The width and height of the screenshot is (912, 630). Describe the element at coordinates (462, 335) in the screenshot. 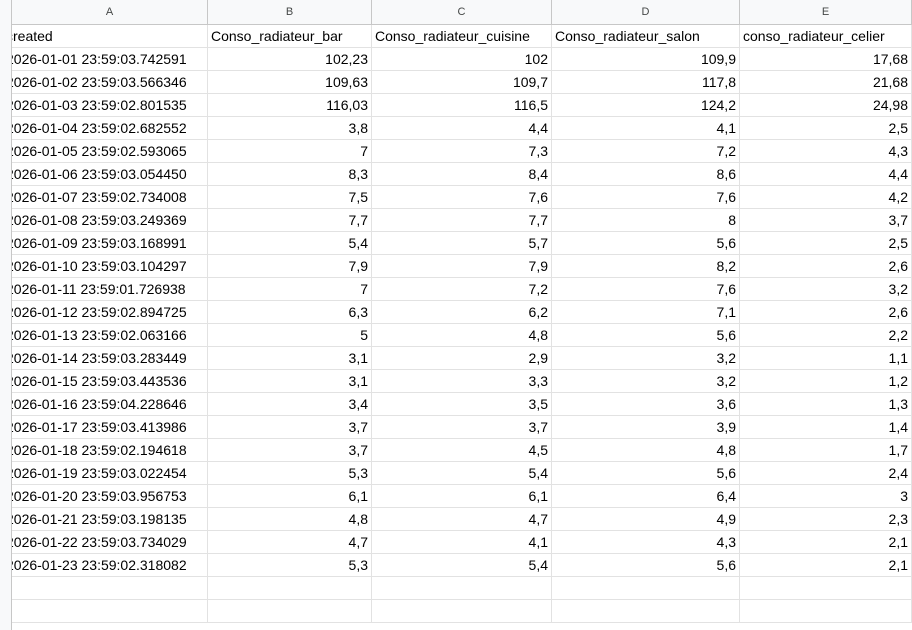

I see `cell-c: 4,8` at that location.